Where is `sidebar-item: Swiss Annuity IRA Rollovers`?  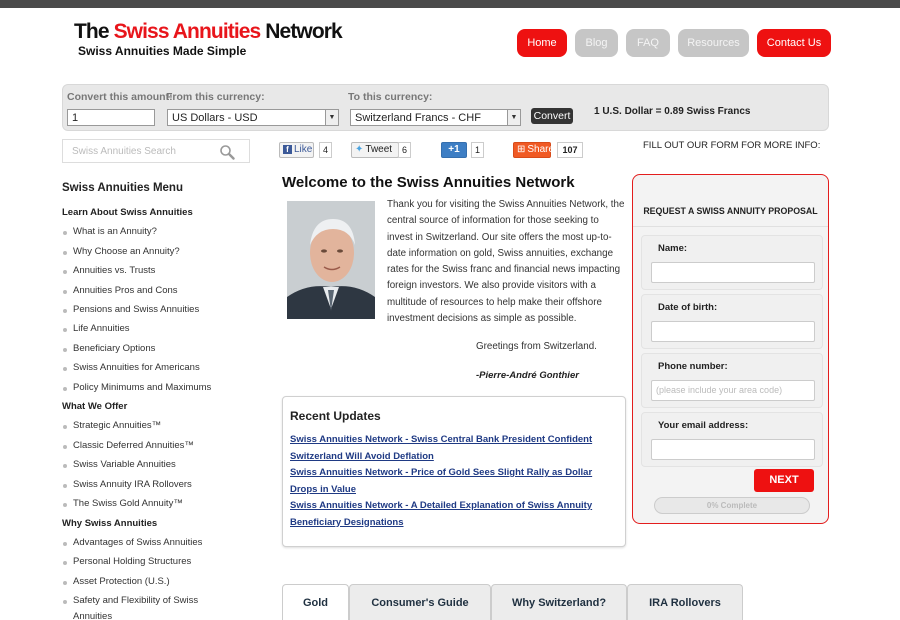
sidebar-item: Swiss Annuity IRA Rollovers is located at coordinates (127, 484).